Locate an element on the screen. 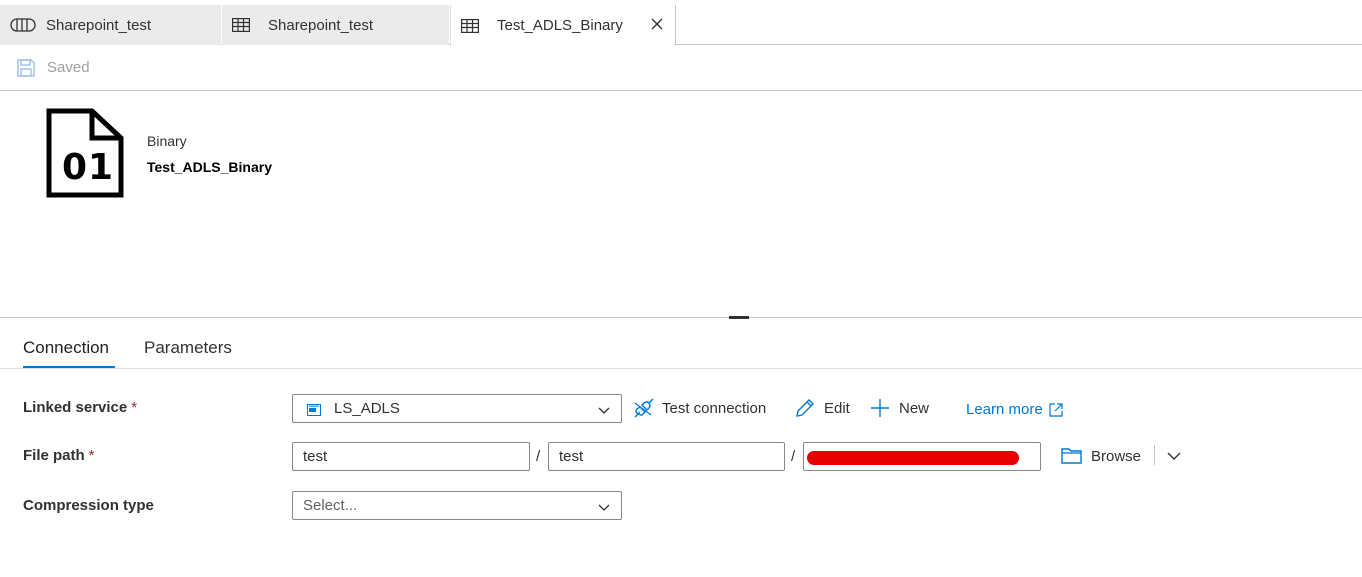  active-tab-indicator is located at coordinates (69, 367).